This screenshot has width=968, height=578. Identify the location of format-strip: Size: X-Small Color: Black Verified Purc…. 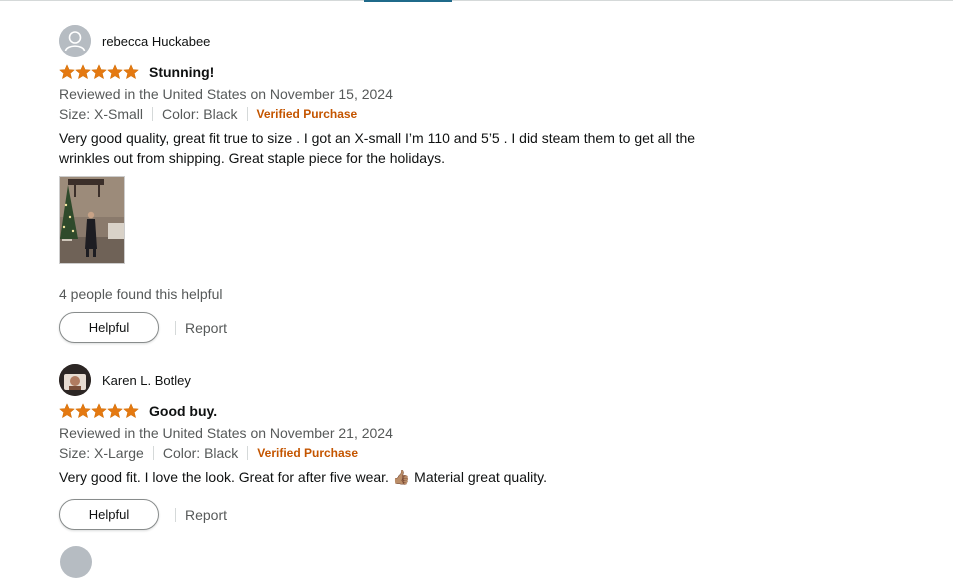
(409, 114).